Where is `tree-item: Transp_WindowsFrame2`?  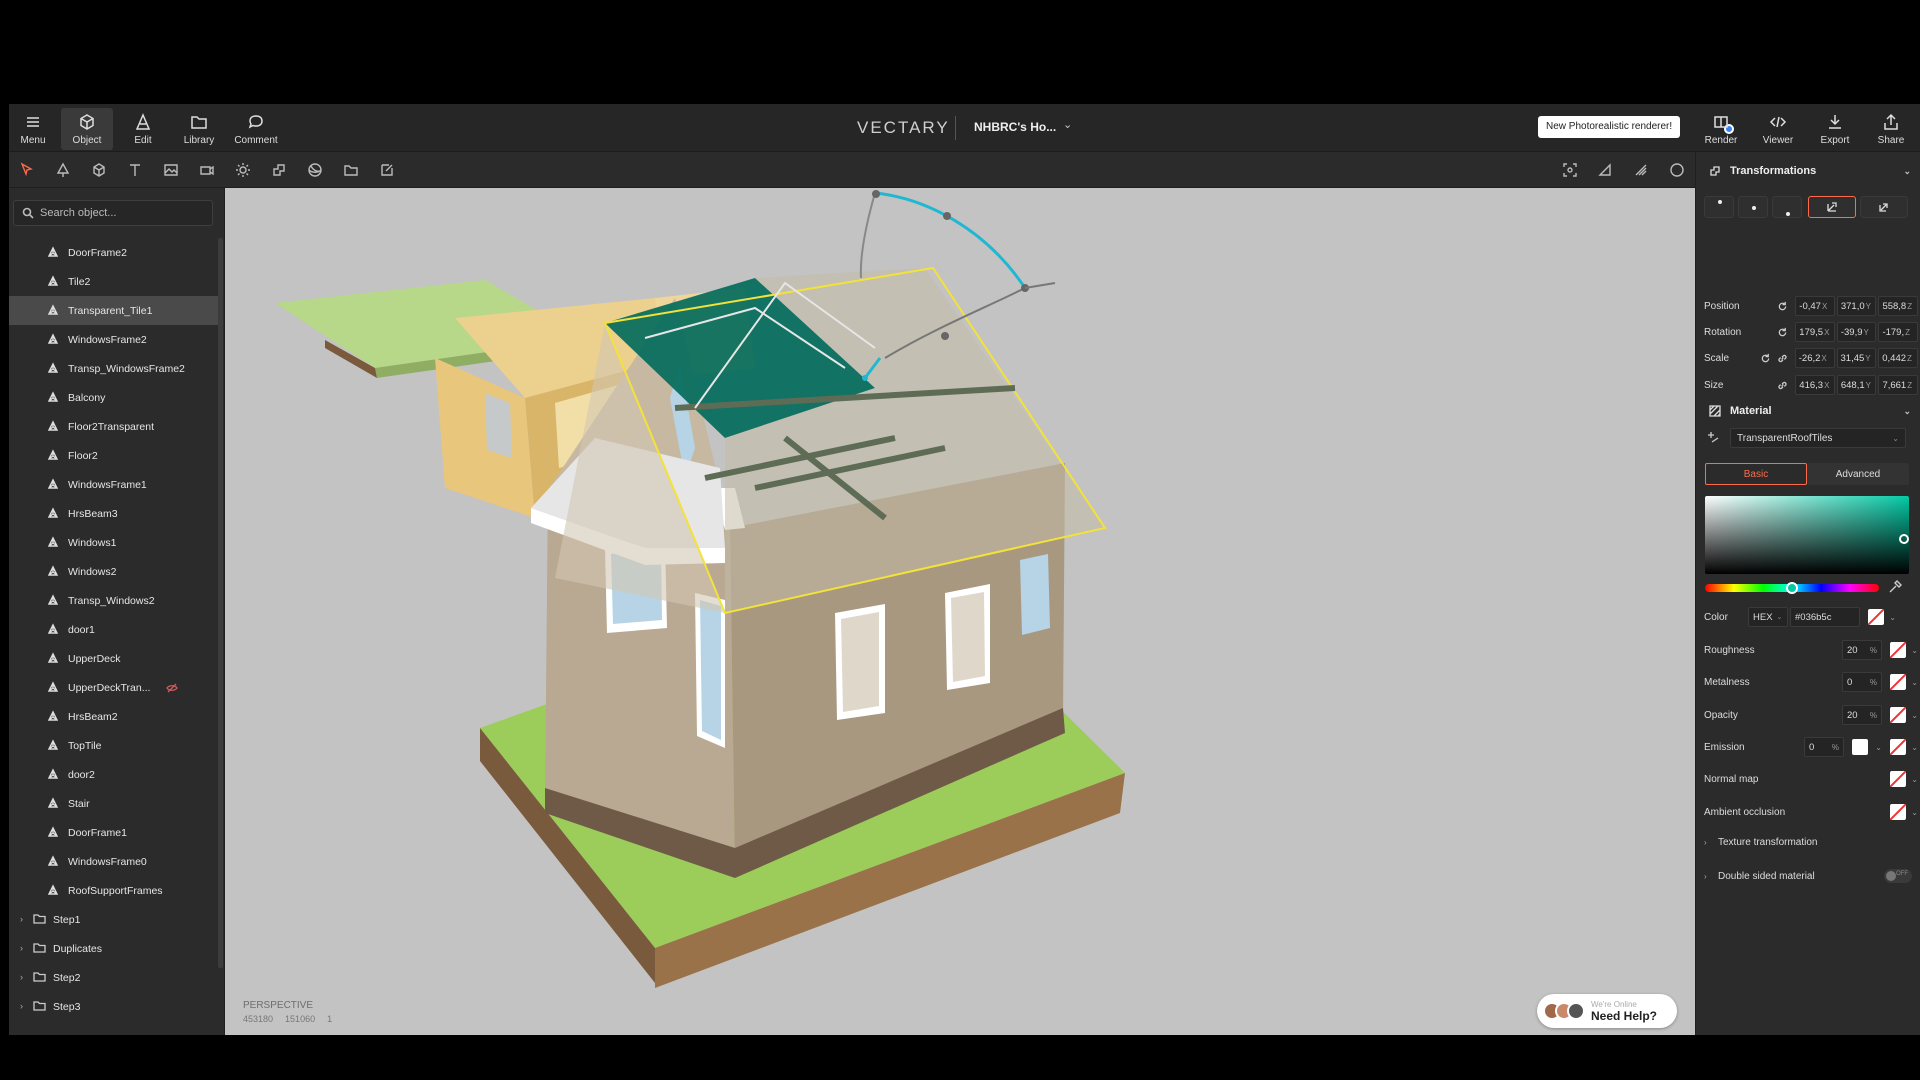
tree-item: Transp_WindowsFrame2 is located at coordinates (114, 368).